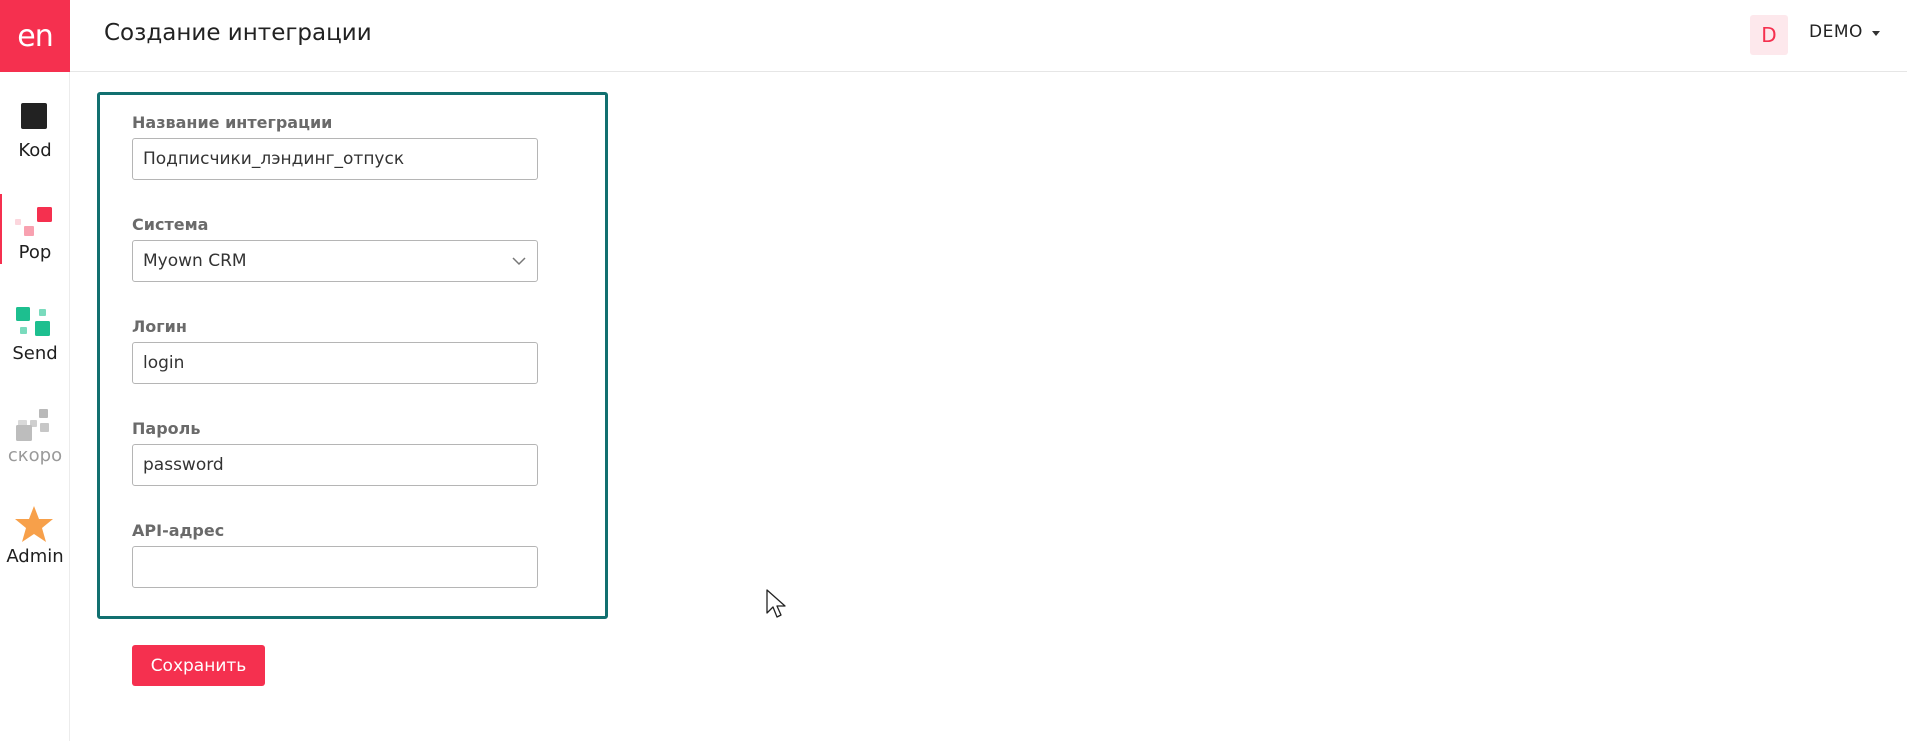  What do you see at coordinates (232, 122) in the screenshot?
I see `field-label: Название интеграции` at bounding box center [232, 122].